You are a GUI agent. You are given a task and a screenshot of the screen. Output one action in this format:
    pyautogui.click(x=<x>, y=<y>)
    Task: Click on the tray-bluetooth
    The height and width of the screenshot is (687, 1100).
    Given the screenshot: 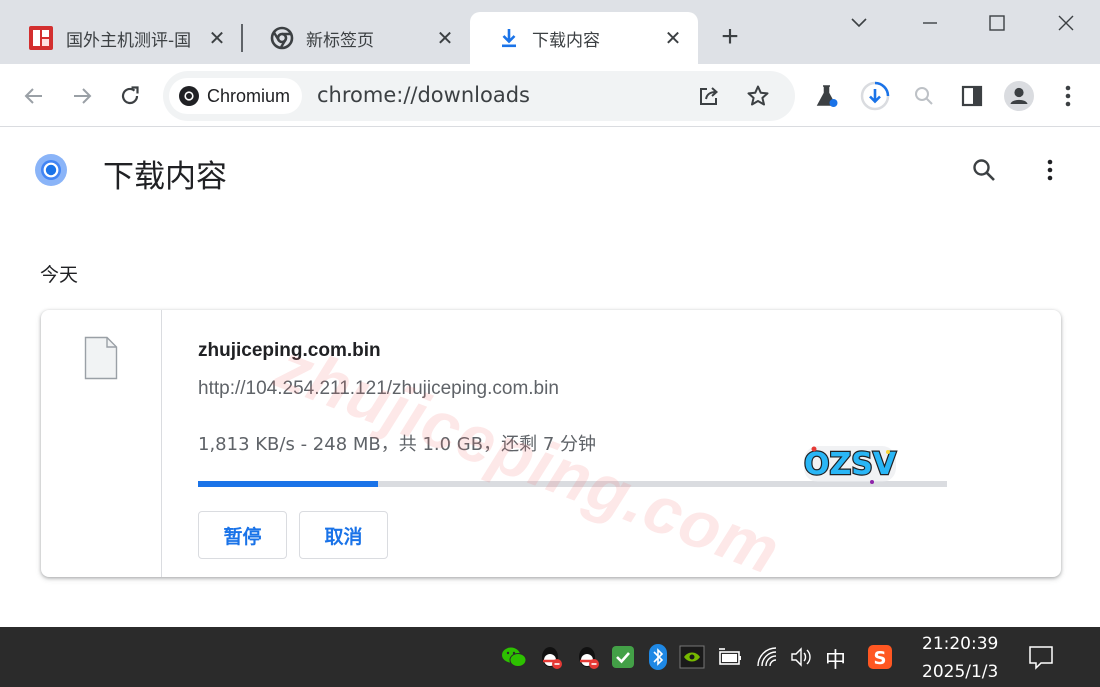 What is the action you would take?
    pyautogui.click(x=658, y=657)
    